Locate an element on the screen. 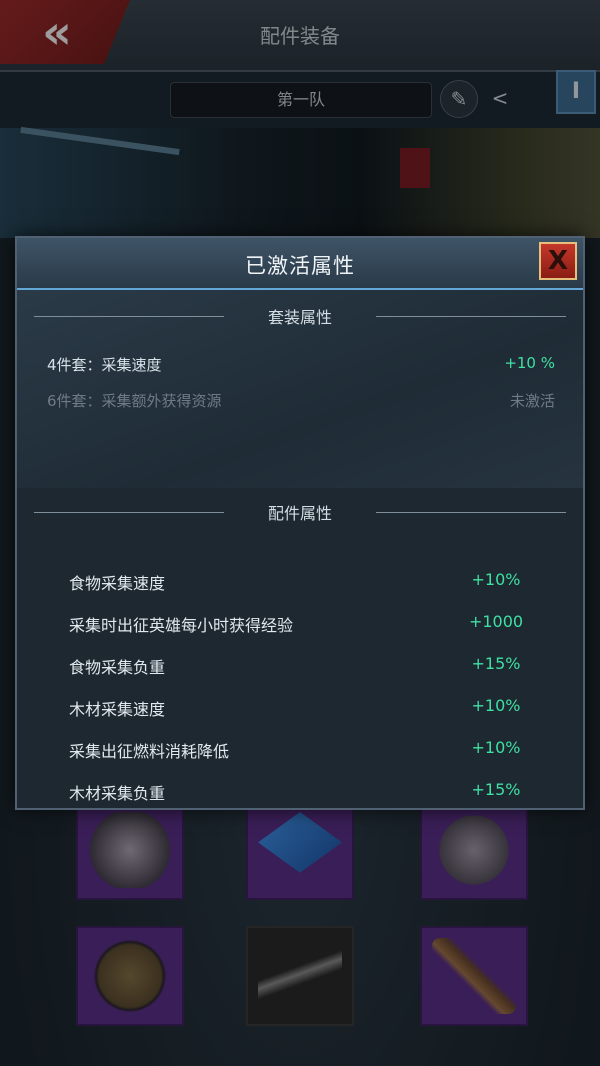  parts-heading-label: 配件属性 is located at coordinates (299, 513).